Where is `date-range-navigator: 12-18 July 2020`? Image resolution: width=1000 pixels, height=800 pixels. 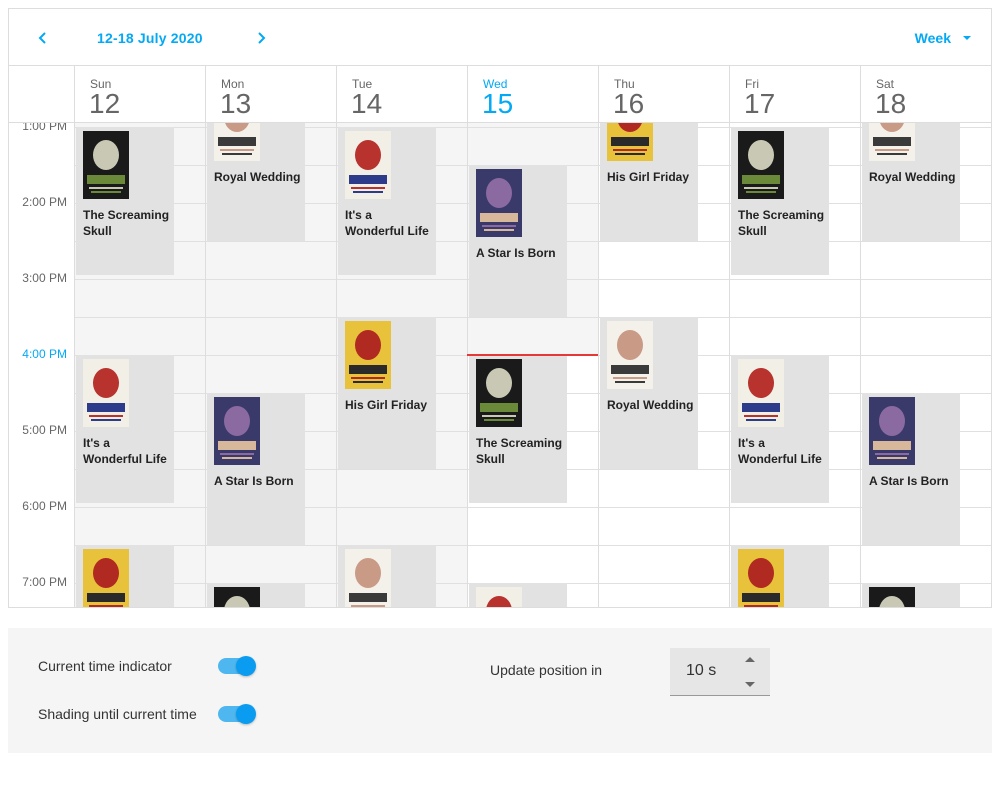 date-range-navigator: 12-18 July 2020 is located at coordinates (150, 38).